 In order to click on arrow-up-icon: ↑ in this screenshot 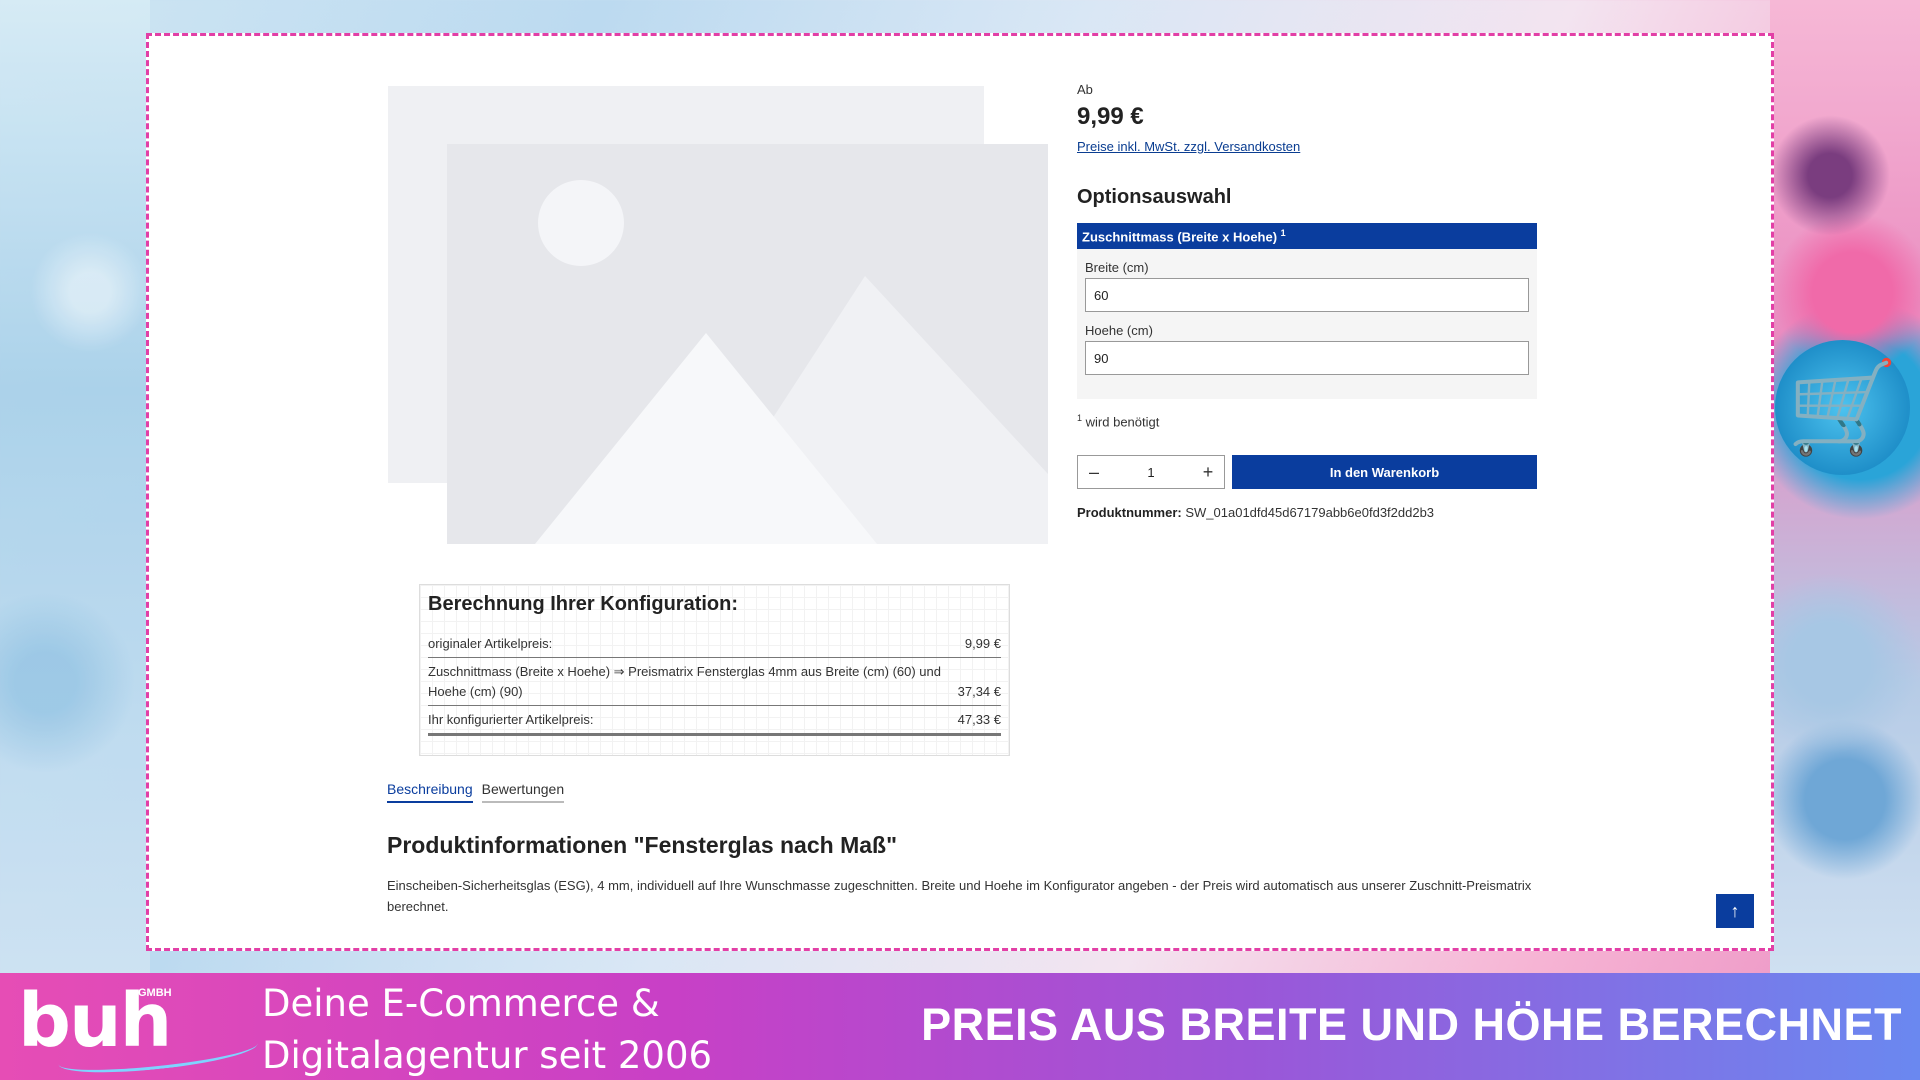, I will do `click(1735, 910)`.